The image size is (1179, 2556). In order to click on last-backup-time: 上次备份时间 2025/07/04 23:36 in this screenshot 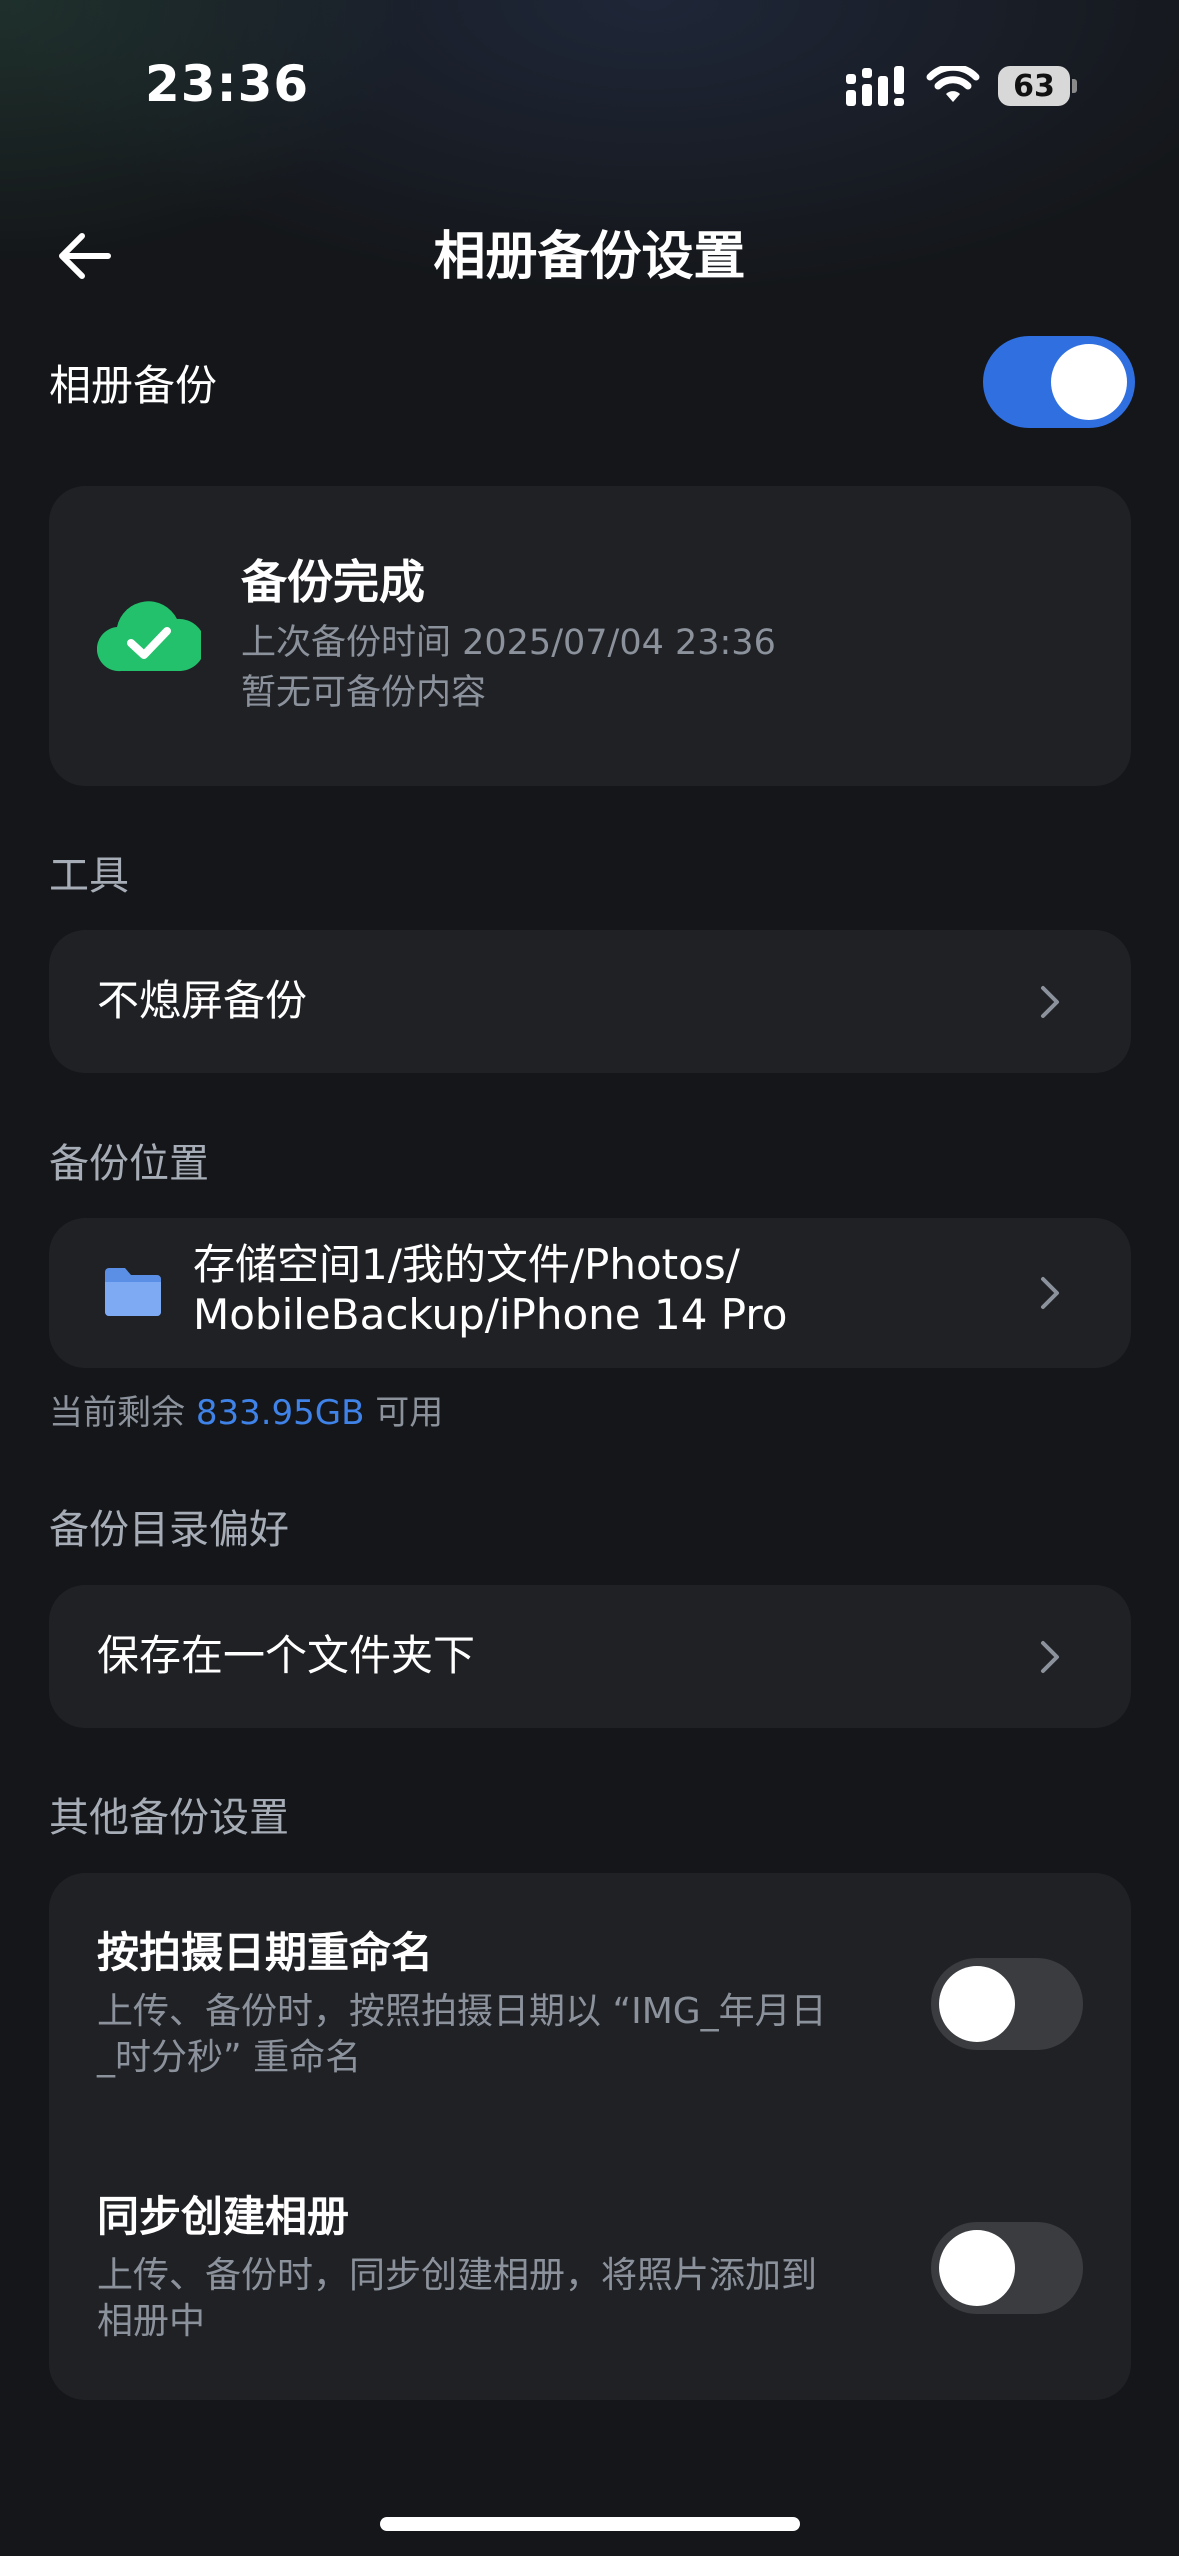, I will do `click(508, 643)`.